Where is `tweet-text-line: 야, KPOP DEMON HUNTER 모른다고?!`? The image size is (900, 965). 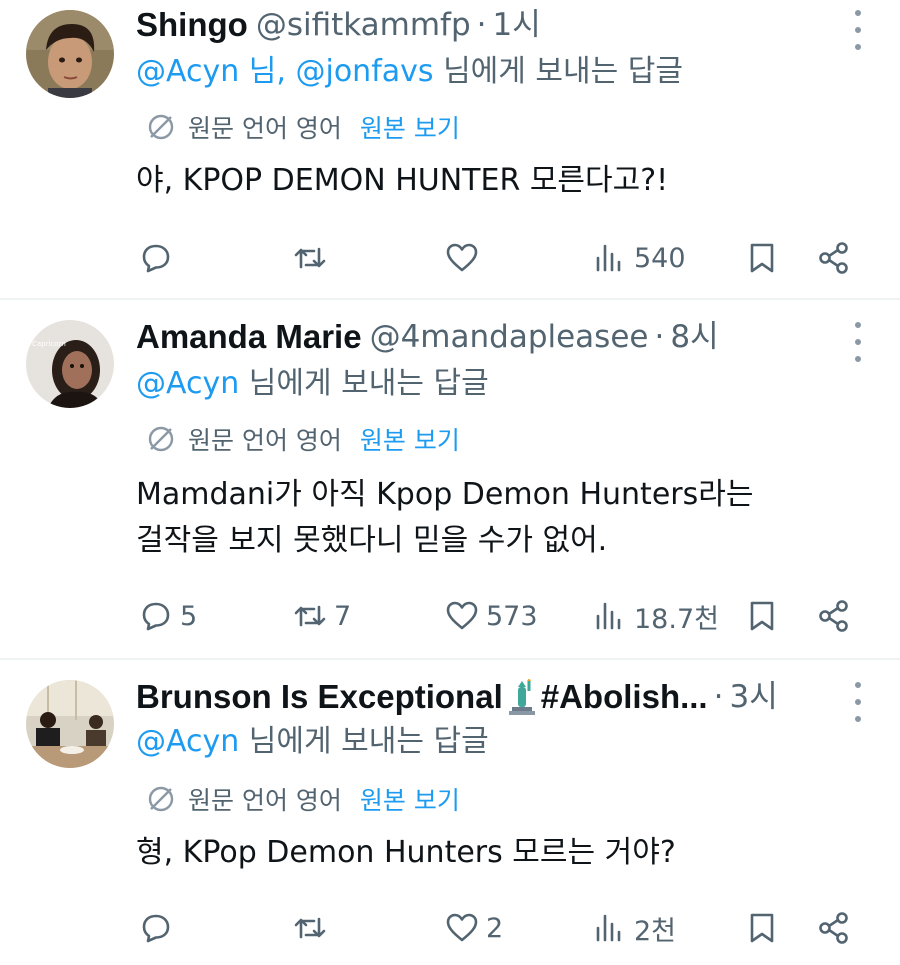 tweet-text-line: 야, KPOP DEMON HUNTER 모른다고?! is located at coordinates (402, 180).